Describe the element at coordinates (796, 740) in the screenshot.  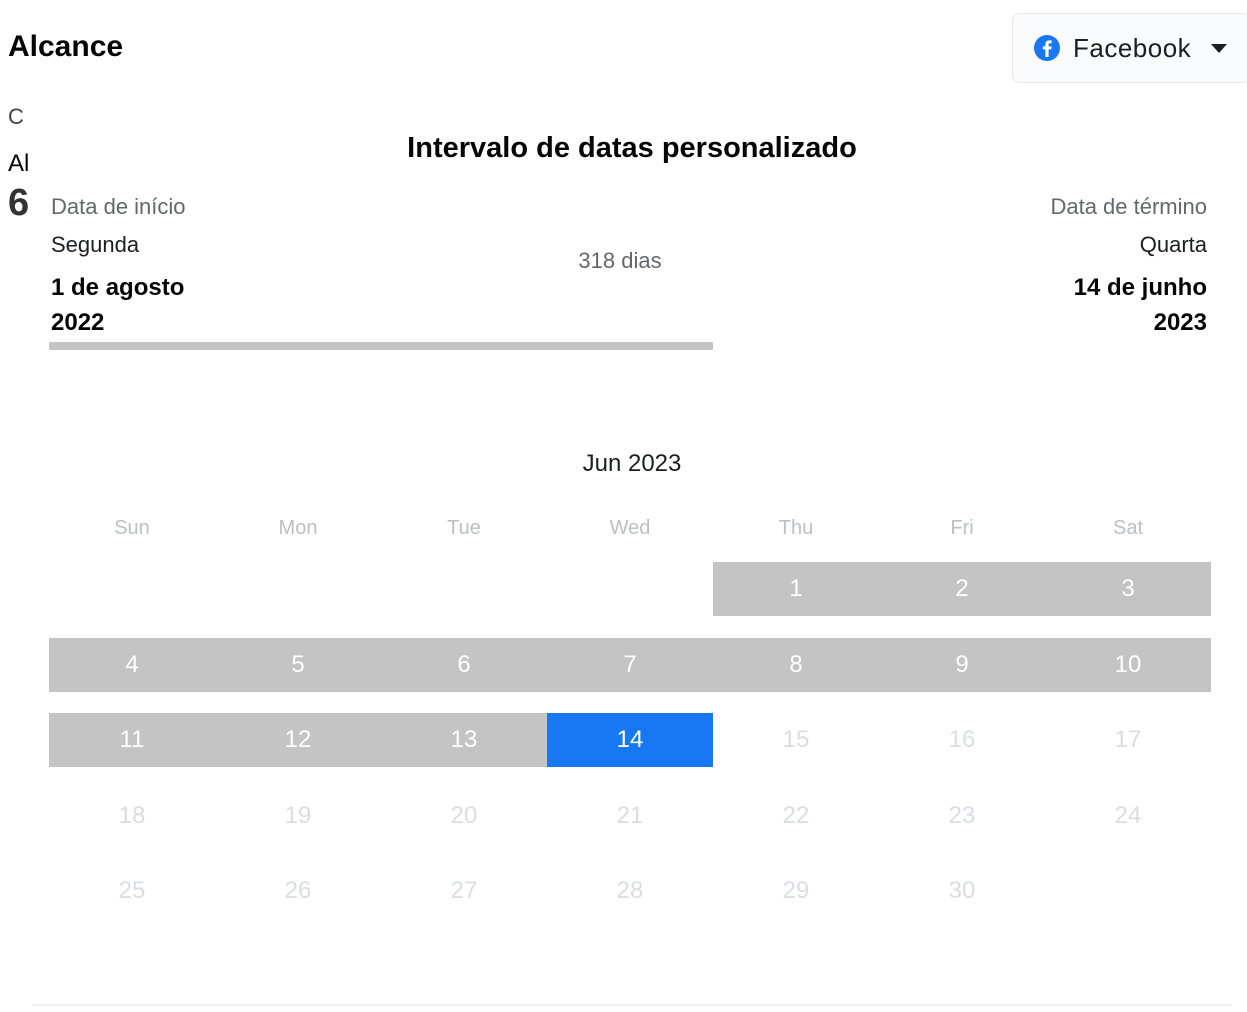
I see `calendar-day-15: 15` at that location.